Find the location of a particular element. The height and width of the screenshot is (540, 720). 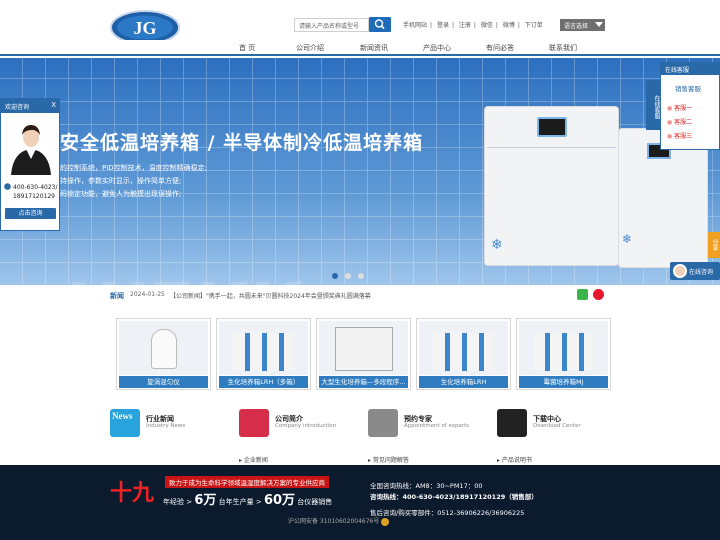

service-agent: ● 客服三 is located at coordinates (679, 135).